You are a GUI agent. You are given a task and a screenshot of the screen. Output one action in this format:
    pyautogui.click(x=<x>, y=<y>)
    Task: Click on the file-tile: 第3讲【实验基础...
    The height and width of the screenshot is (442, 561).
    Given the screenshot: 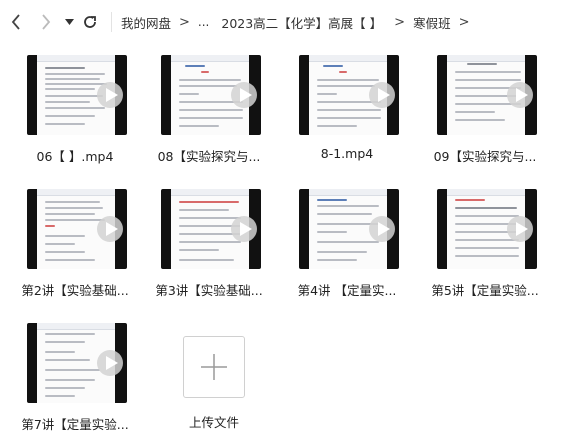 What is the action you would take?
    pyautogui.click(x=199, y=254)
    